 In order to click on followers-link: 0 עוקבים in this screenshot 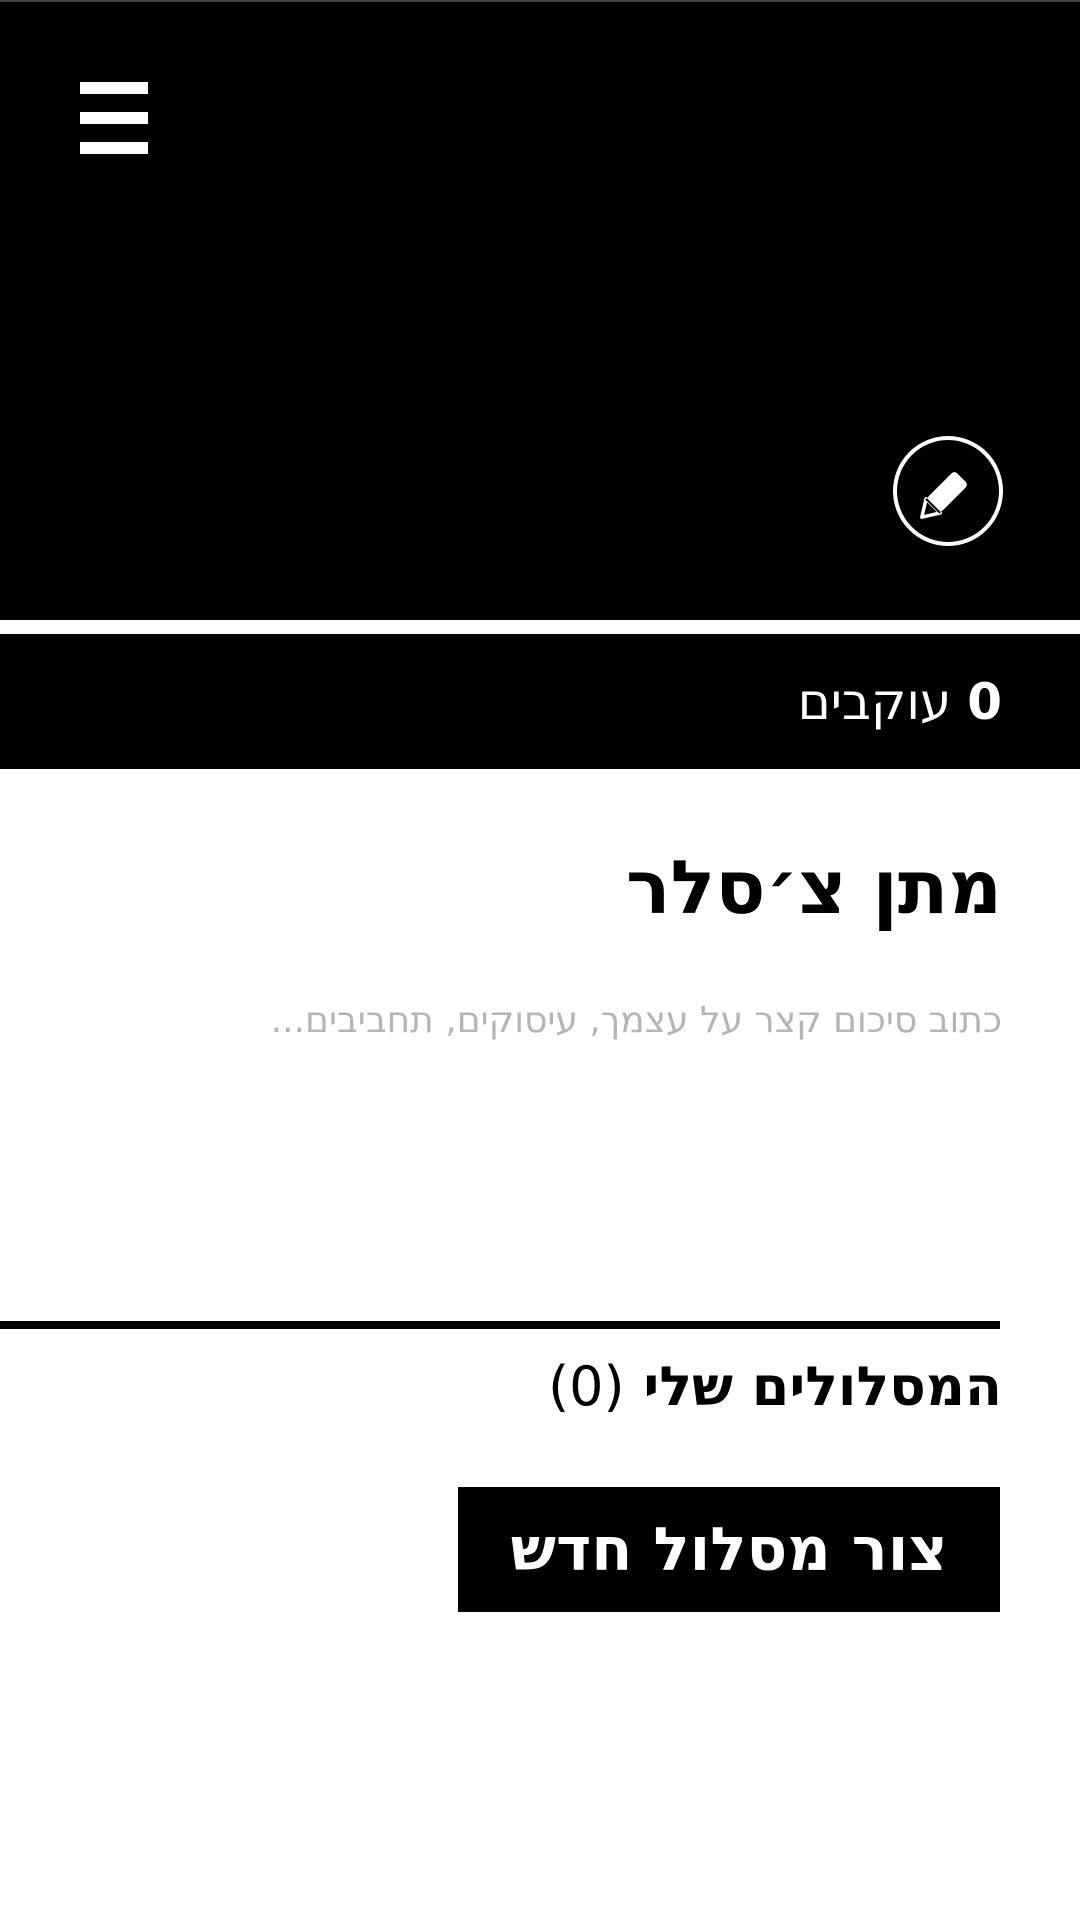, I will do `click(900, 702)`.